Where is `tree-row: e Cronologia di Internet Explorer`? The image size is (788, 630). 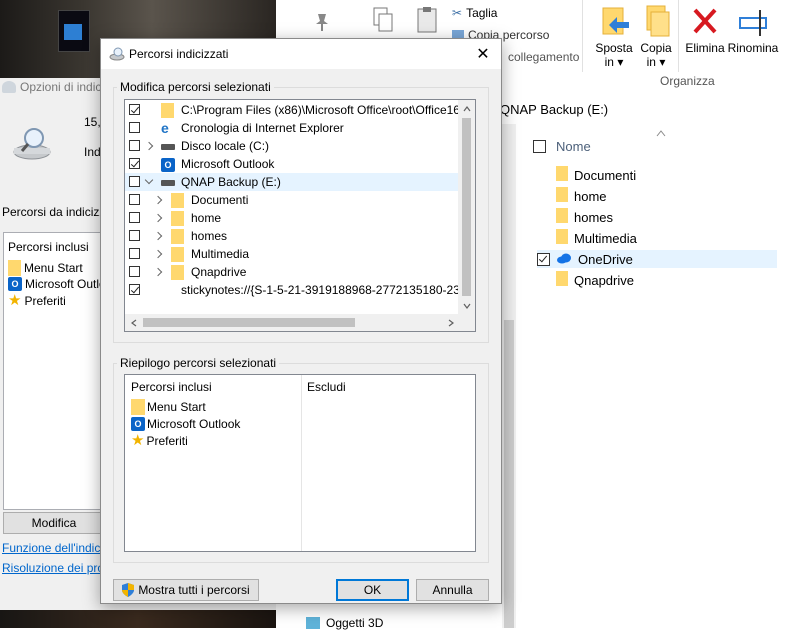
tree-row: e Cronologia di Internet Explorer is located at coordinates (292, 128).